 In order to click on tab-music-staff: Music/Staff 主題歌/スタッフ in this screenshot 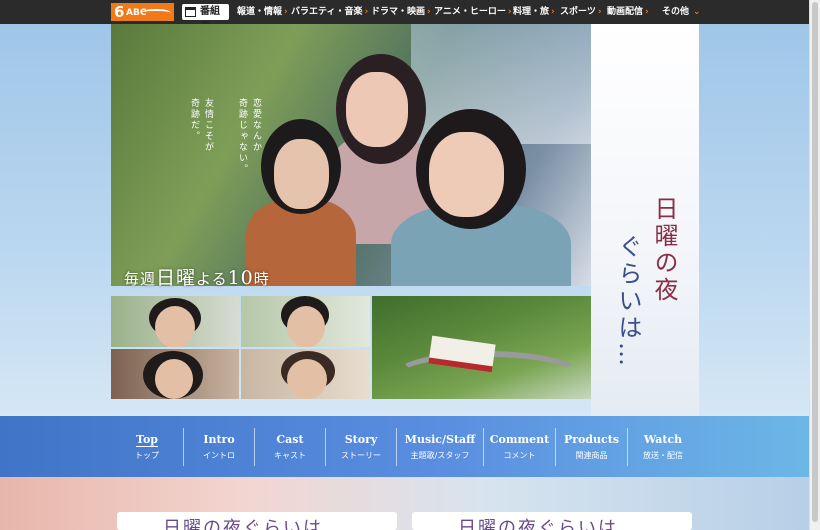, I will do `click(440, 446)`.